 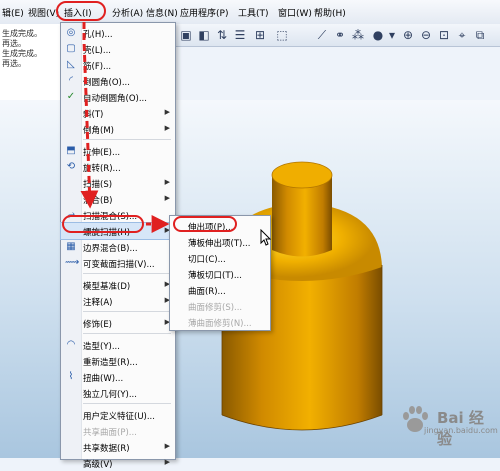 I want to click on watermark-url: jingyan.baidu.com, so click(x=461, y=430).